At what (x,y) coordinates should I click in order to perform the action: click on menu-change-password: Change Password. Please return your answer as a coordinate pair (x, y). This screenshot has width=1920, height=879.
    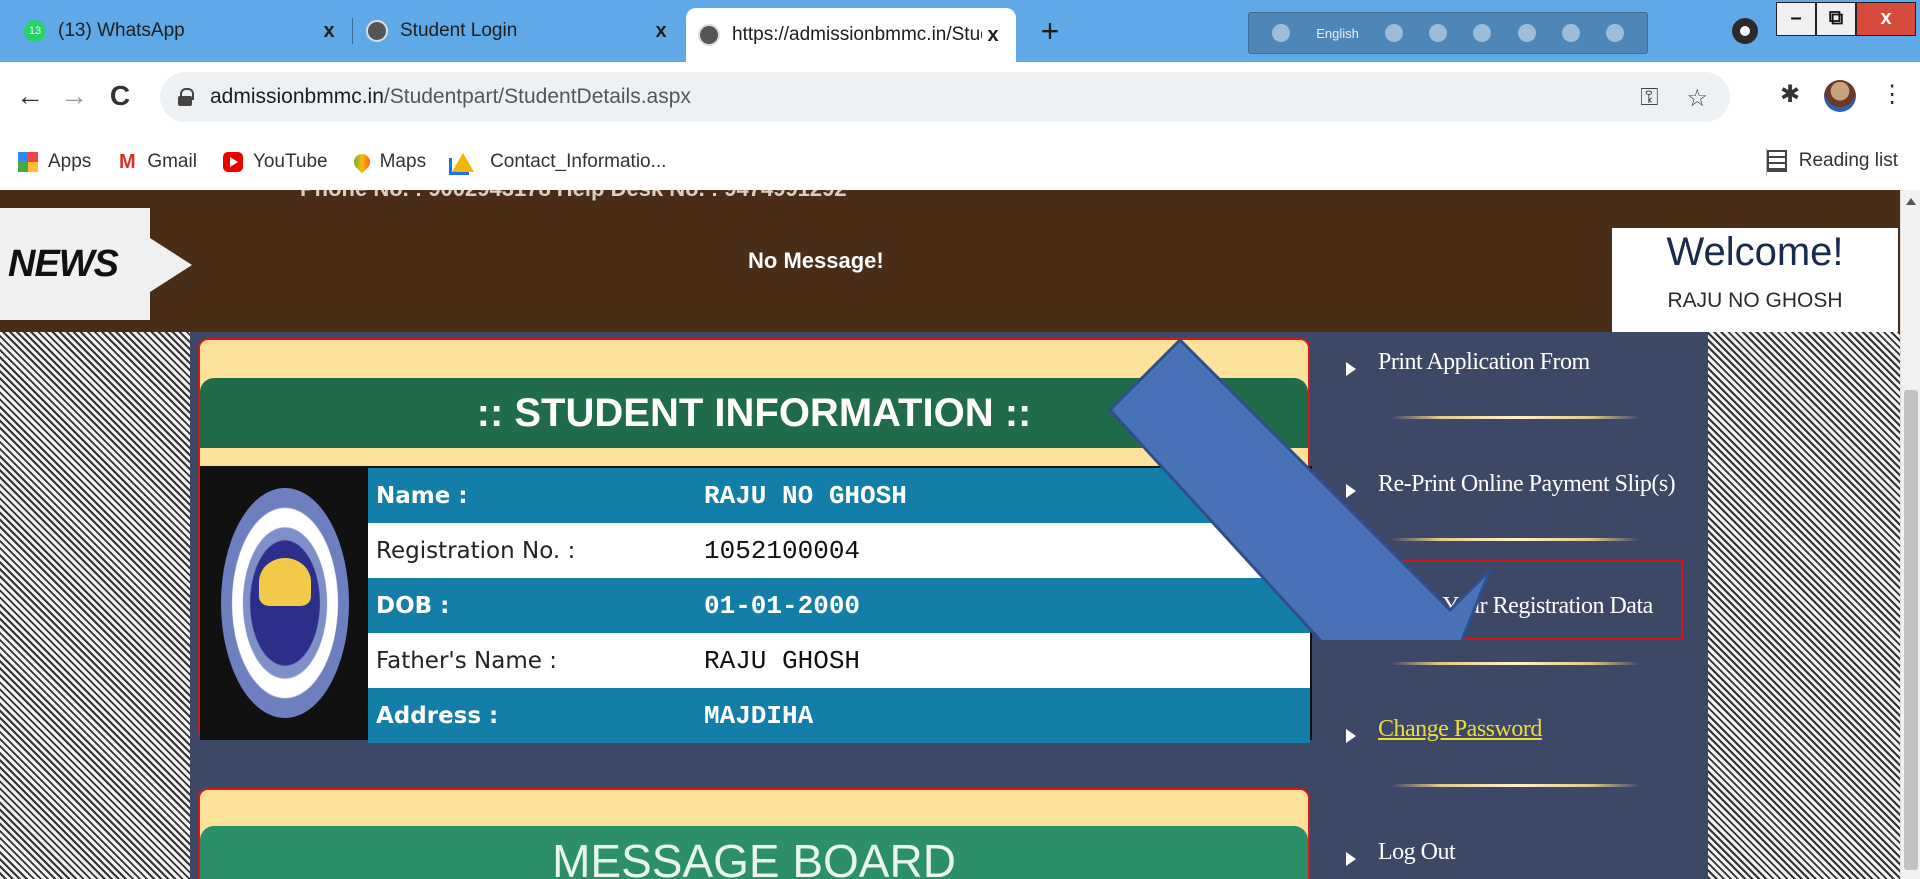
    Looking at the image, I should click on (1514, 729).